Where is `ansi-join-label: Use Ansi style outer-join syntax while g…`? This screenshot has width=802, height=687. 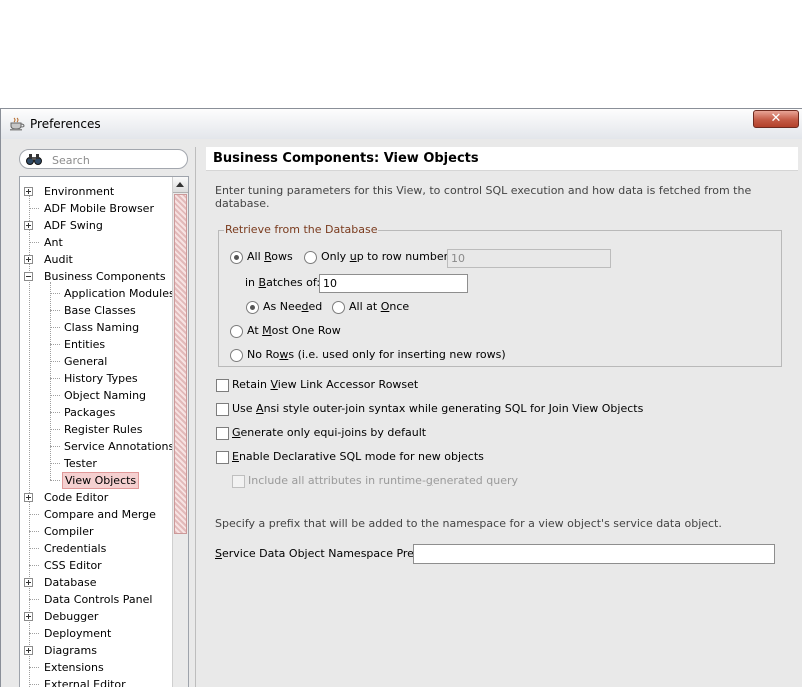
ansi-join-label: Use Ansi style outer-join syntax while g… is located at coordinates (437, 408).